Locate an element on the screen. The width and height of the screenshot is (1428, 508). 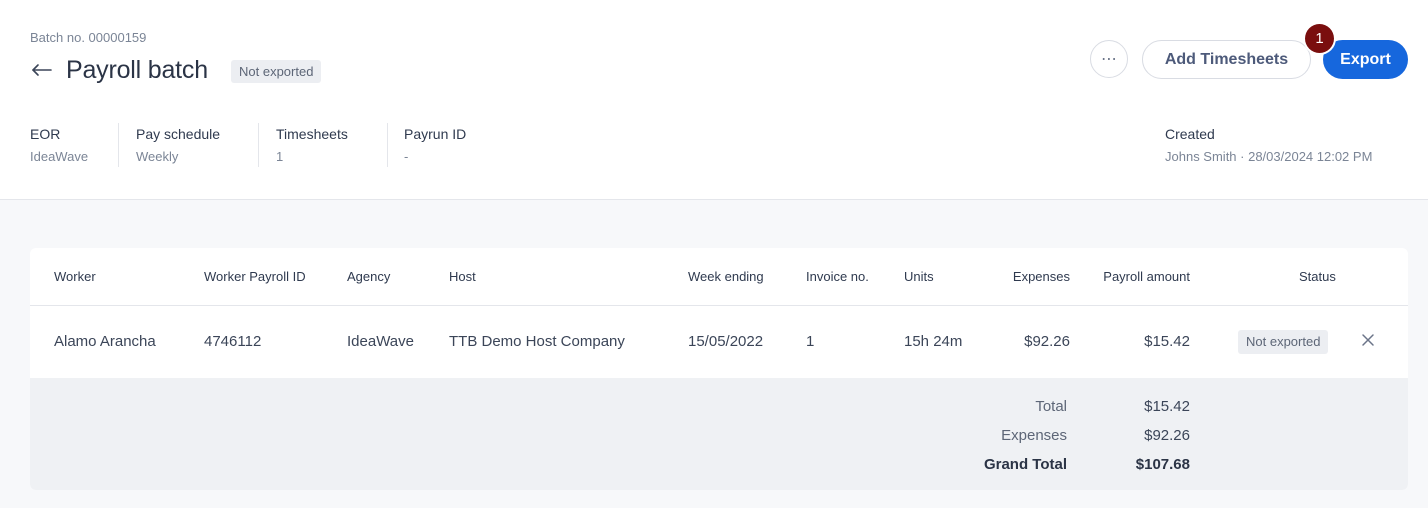
grand-total-value: $107.68 is located at coordinates (1162, 464).